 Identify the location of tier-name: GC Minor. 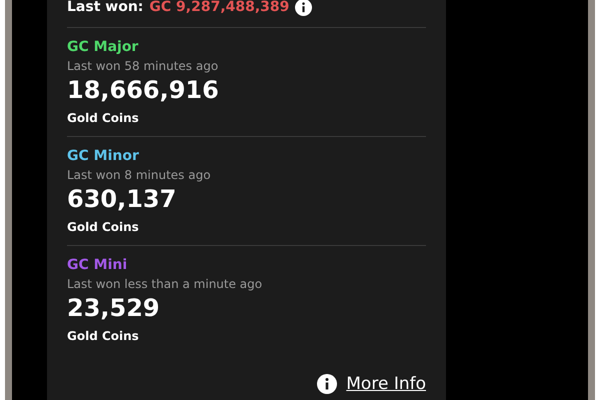
(103, 156).